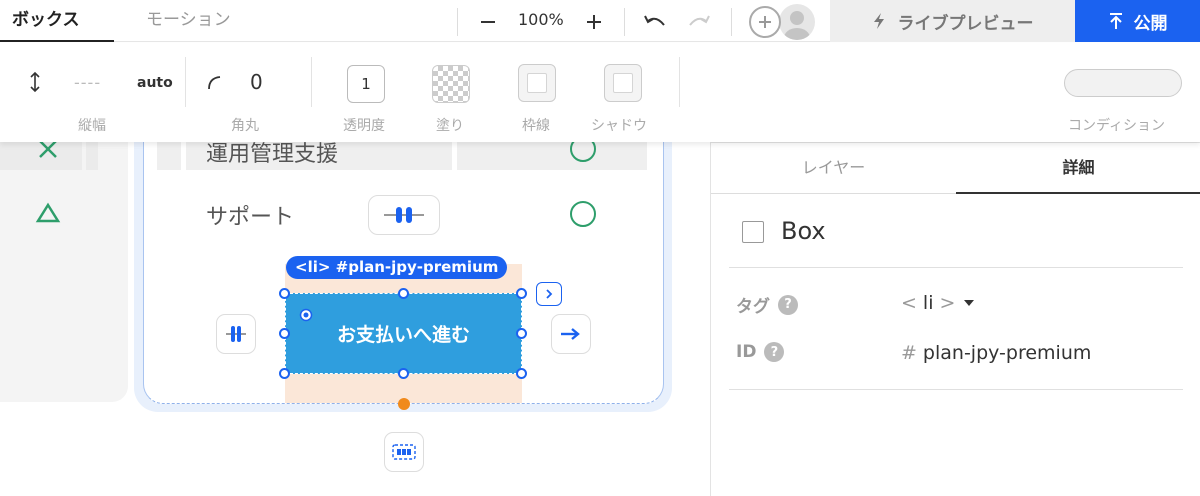  I want to click on element-type-checkbox, so click(753, 232).